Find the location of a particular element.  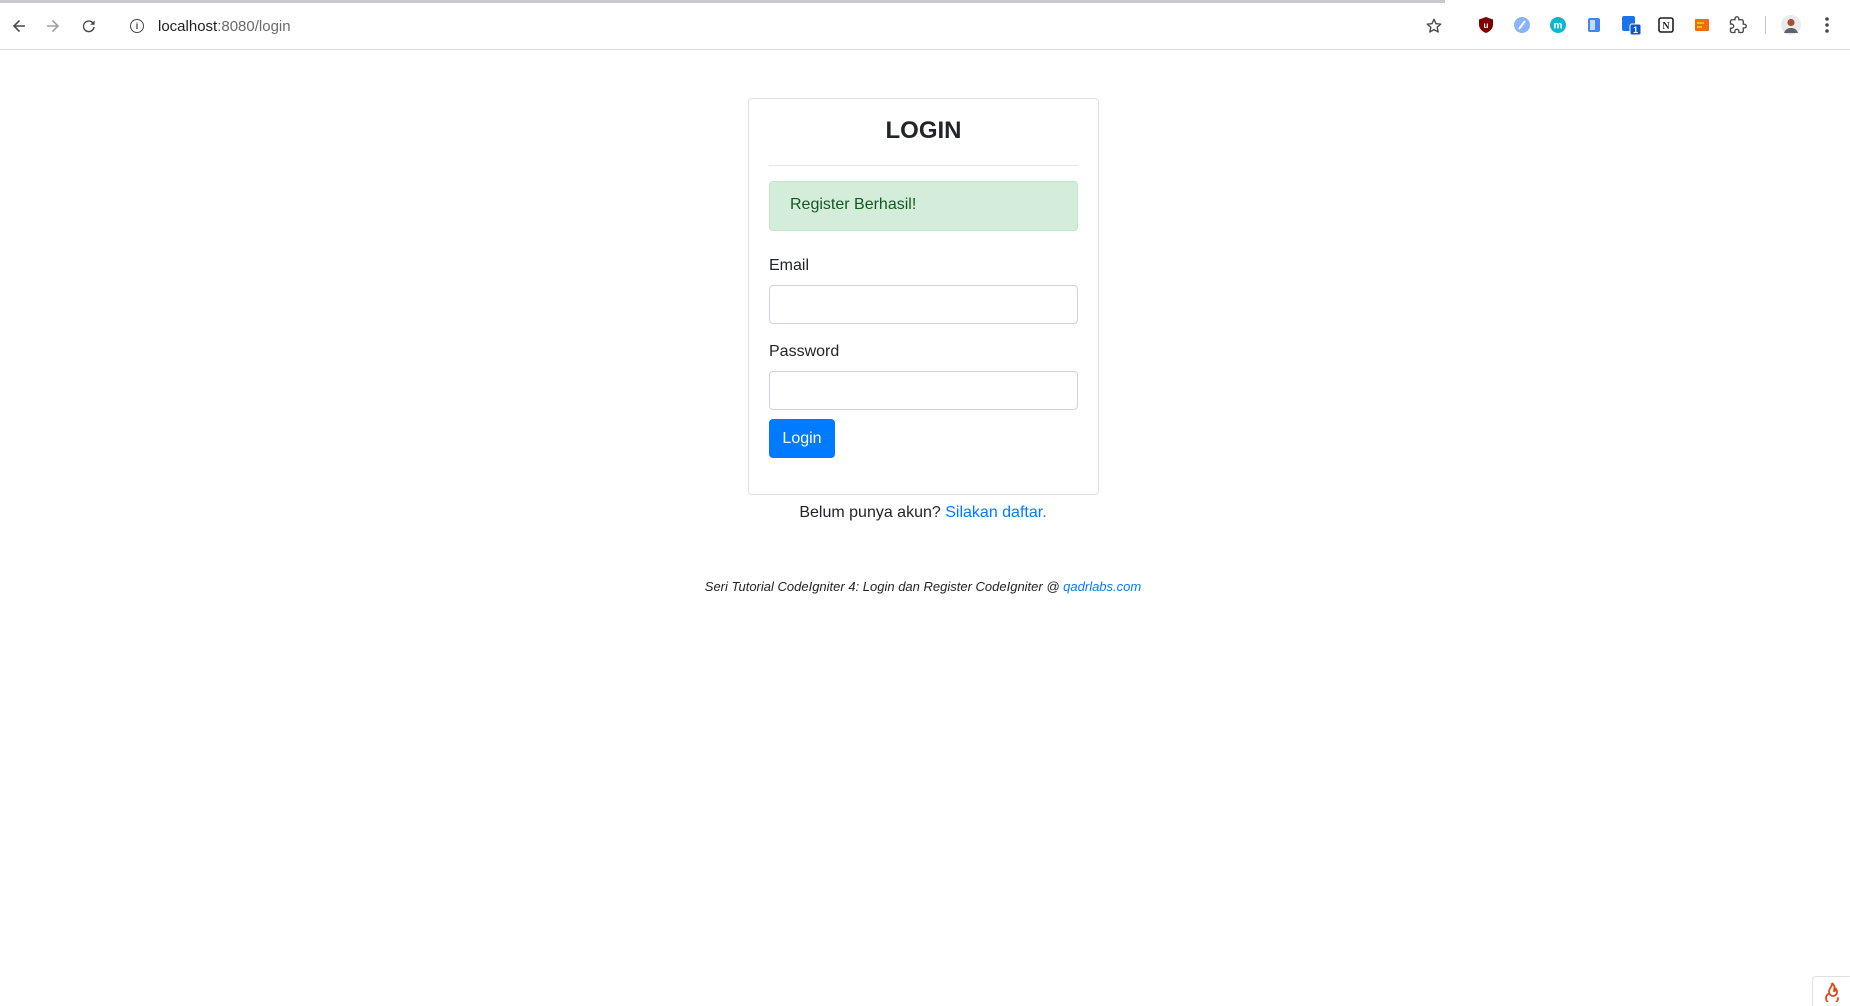

reload-icon is located at coordinates (88, 26).